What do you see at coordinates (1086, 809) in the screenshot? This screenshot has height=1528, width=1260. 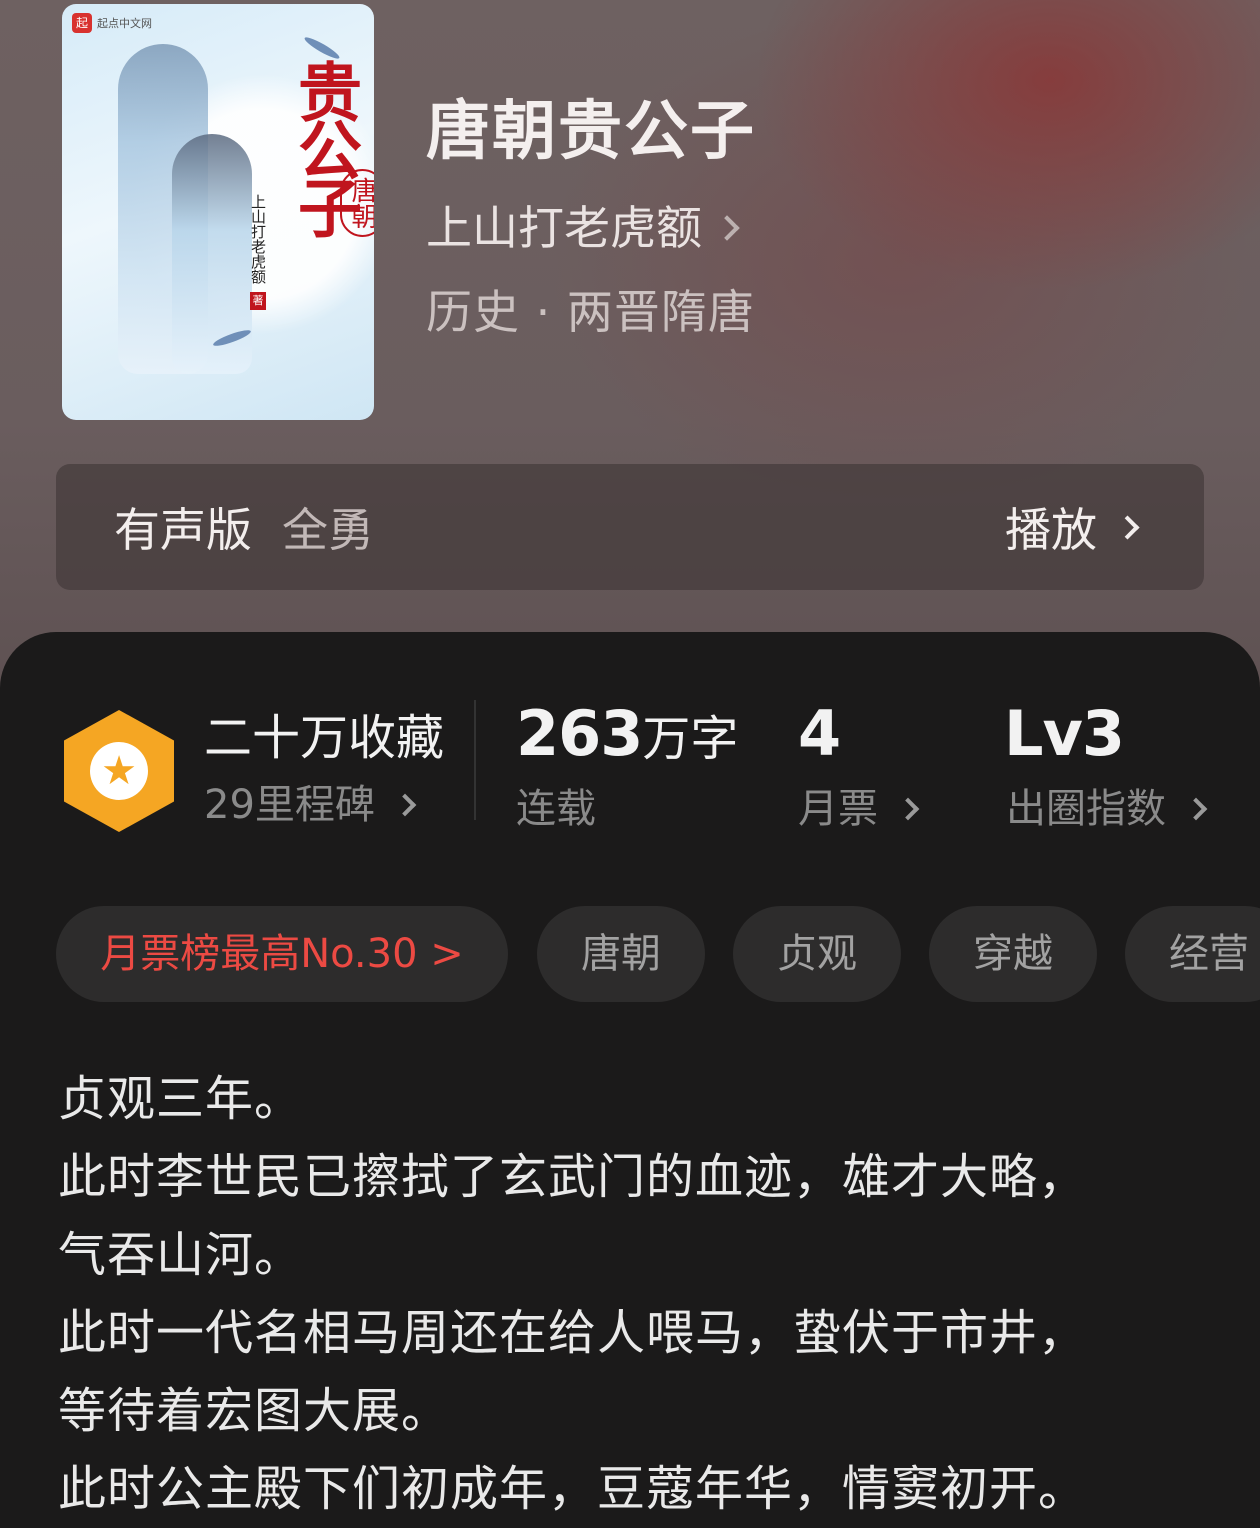 I see `popularity-label: 出圈指数` at bounding box center [1086, 809].